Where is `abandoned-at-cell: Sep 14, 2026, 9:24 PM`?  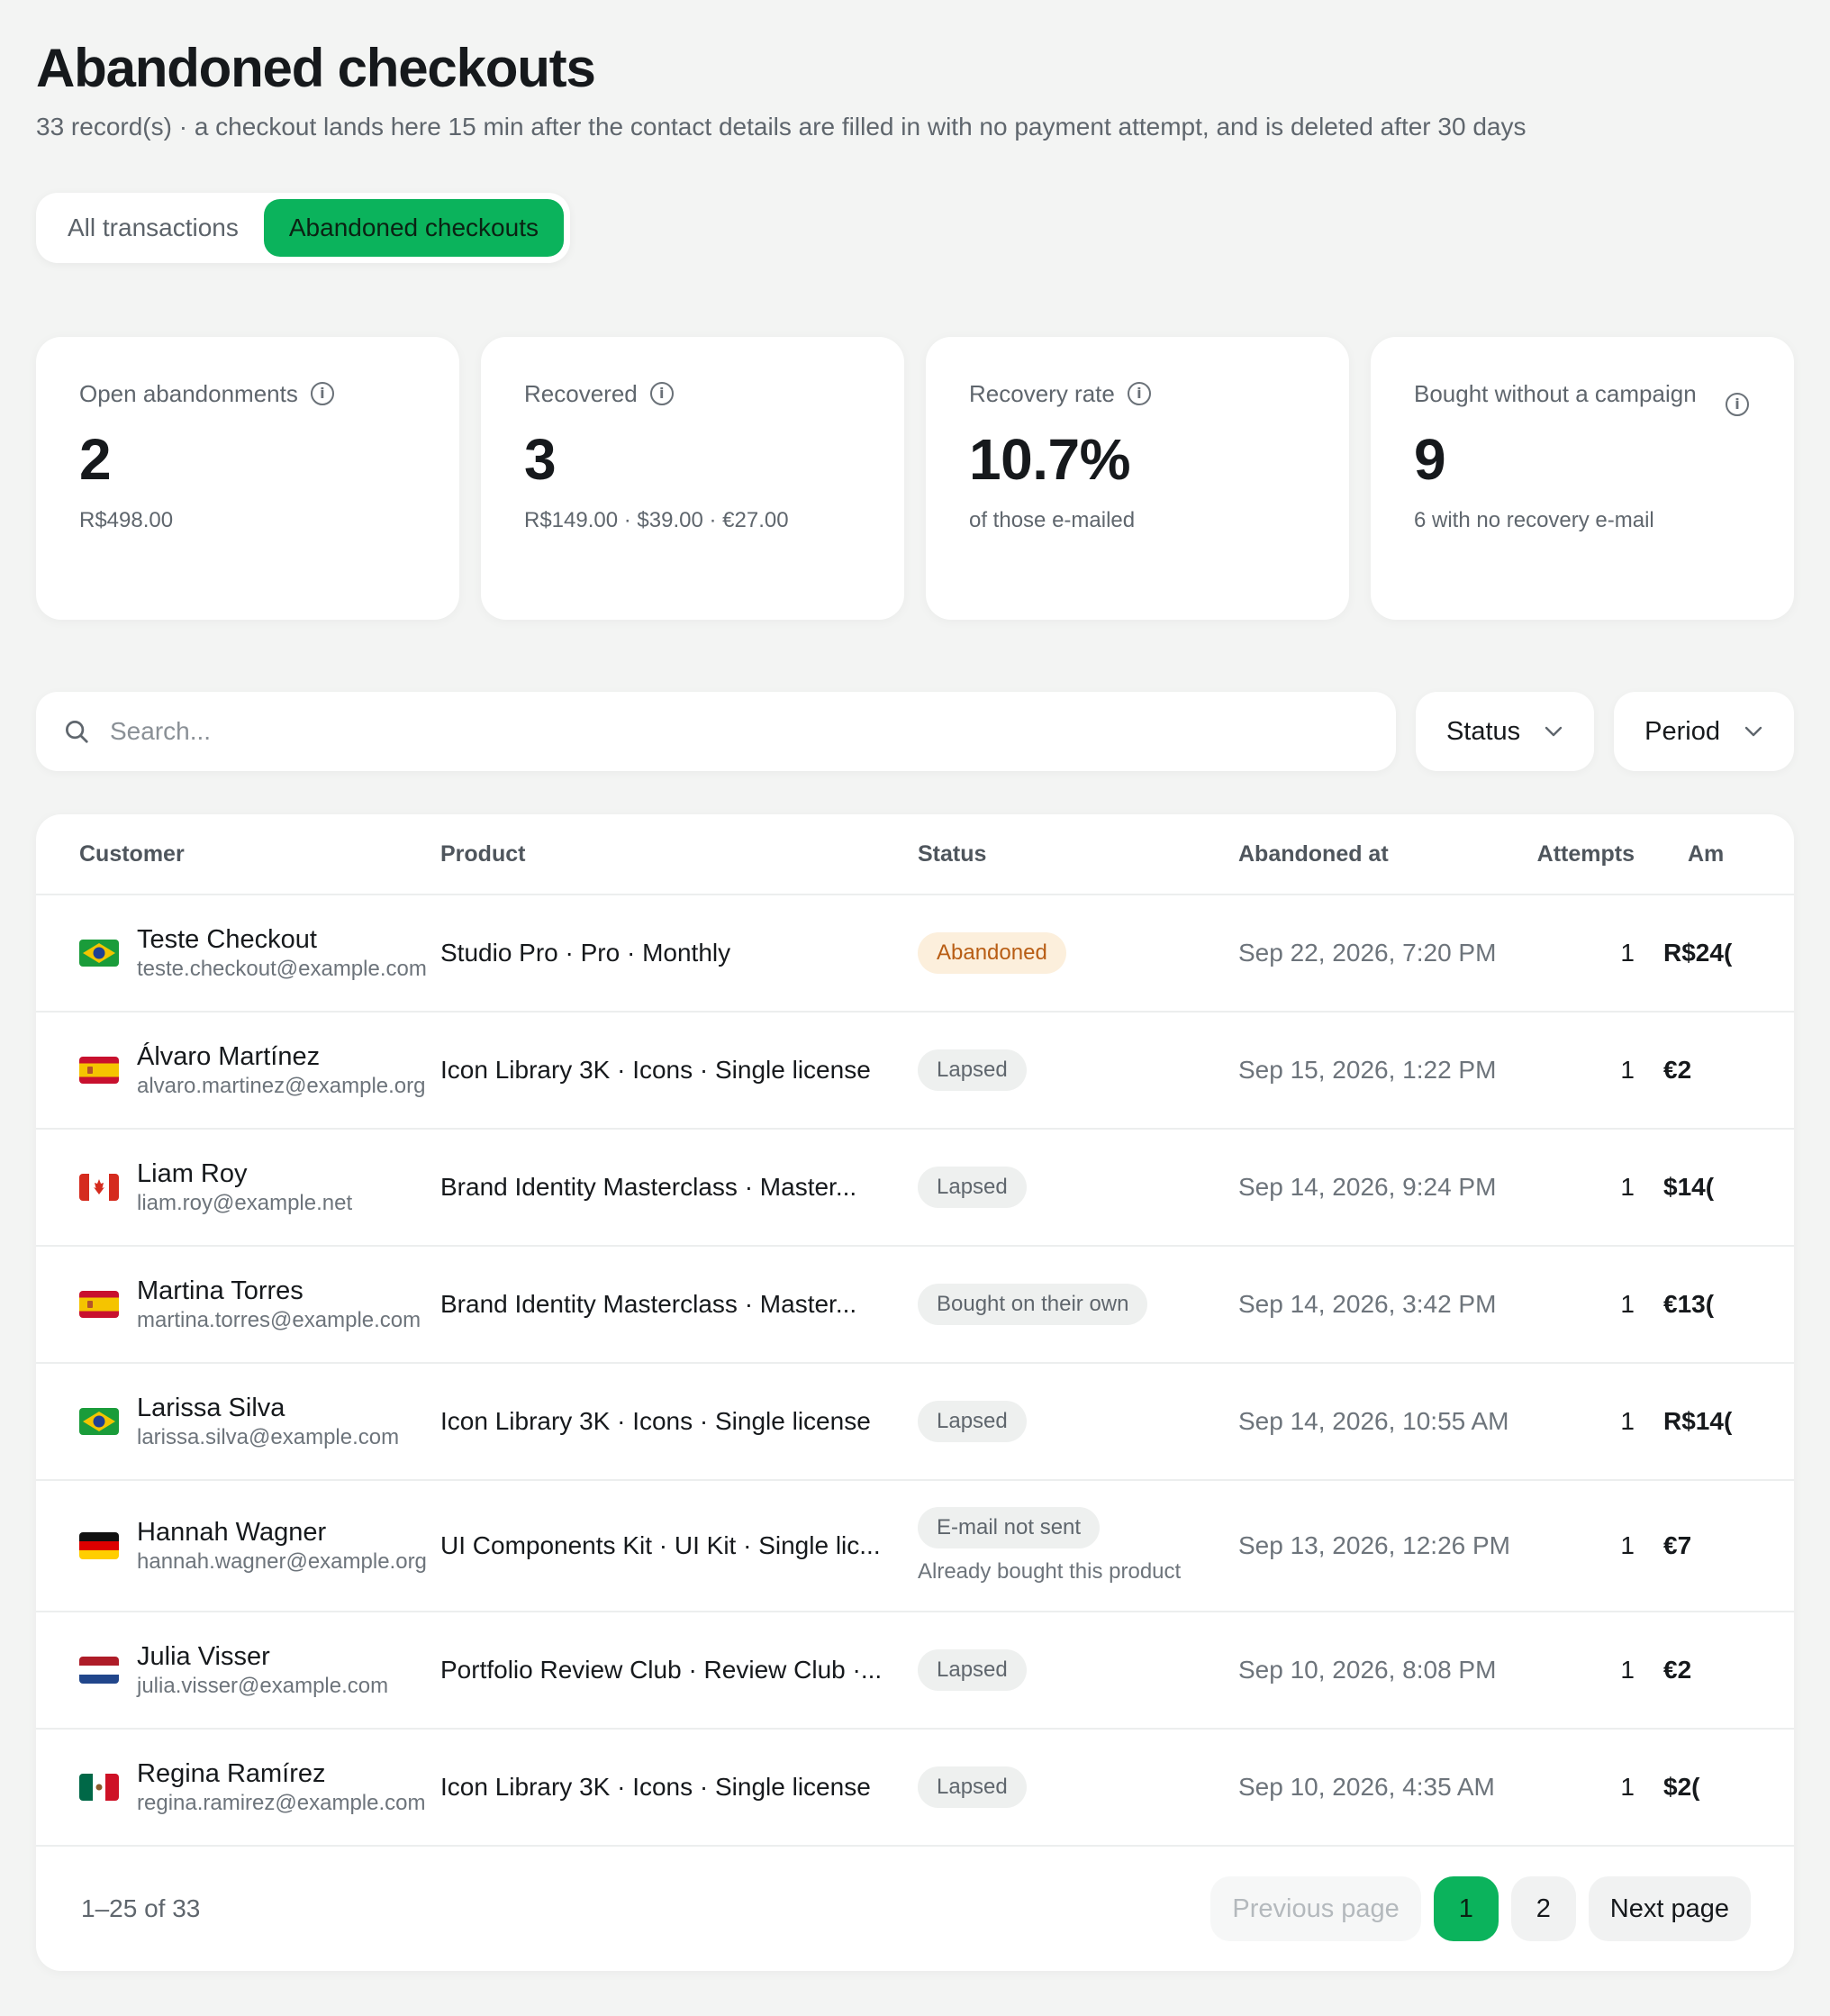
abandoned-at-cell: Sep 14, 2026, 9:24 PM is located at coordinates (1367, 1187).